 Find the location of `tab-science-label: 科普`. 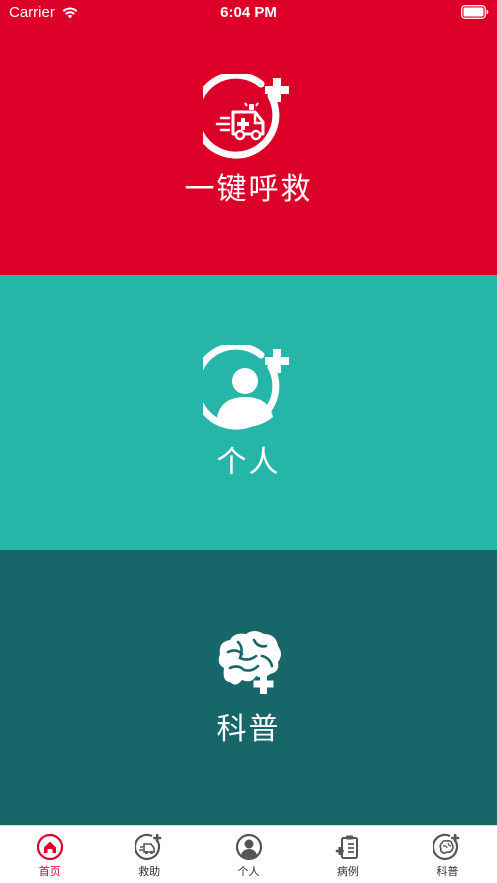

tab-science-label: 科普 is located at coordinates (447, 871).